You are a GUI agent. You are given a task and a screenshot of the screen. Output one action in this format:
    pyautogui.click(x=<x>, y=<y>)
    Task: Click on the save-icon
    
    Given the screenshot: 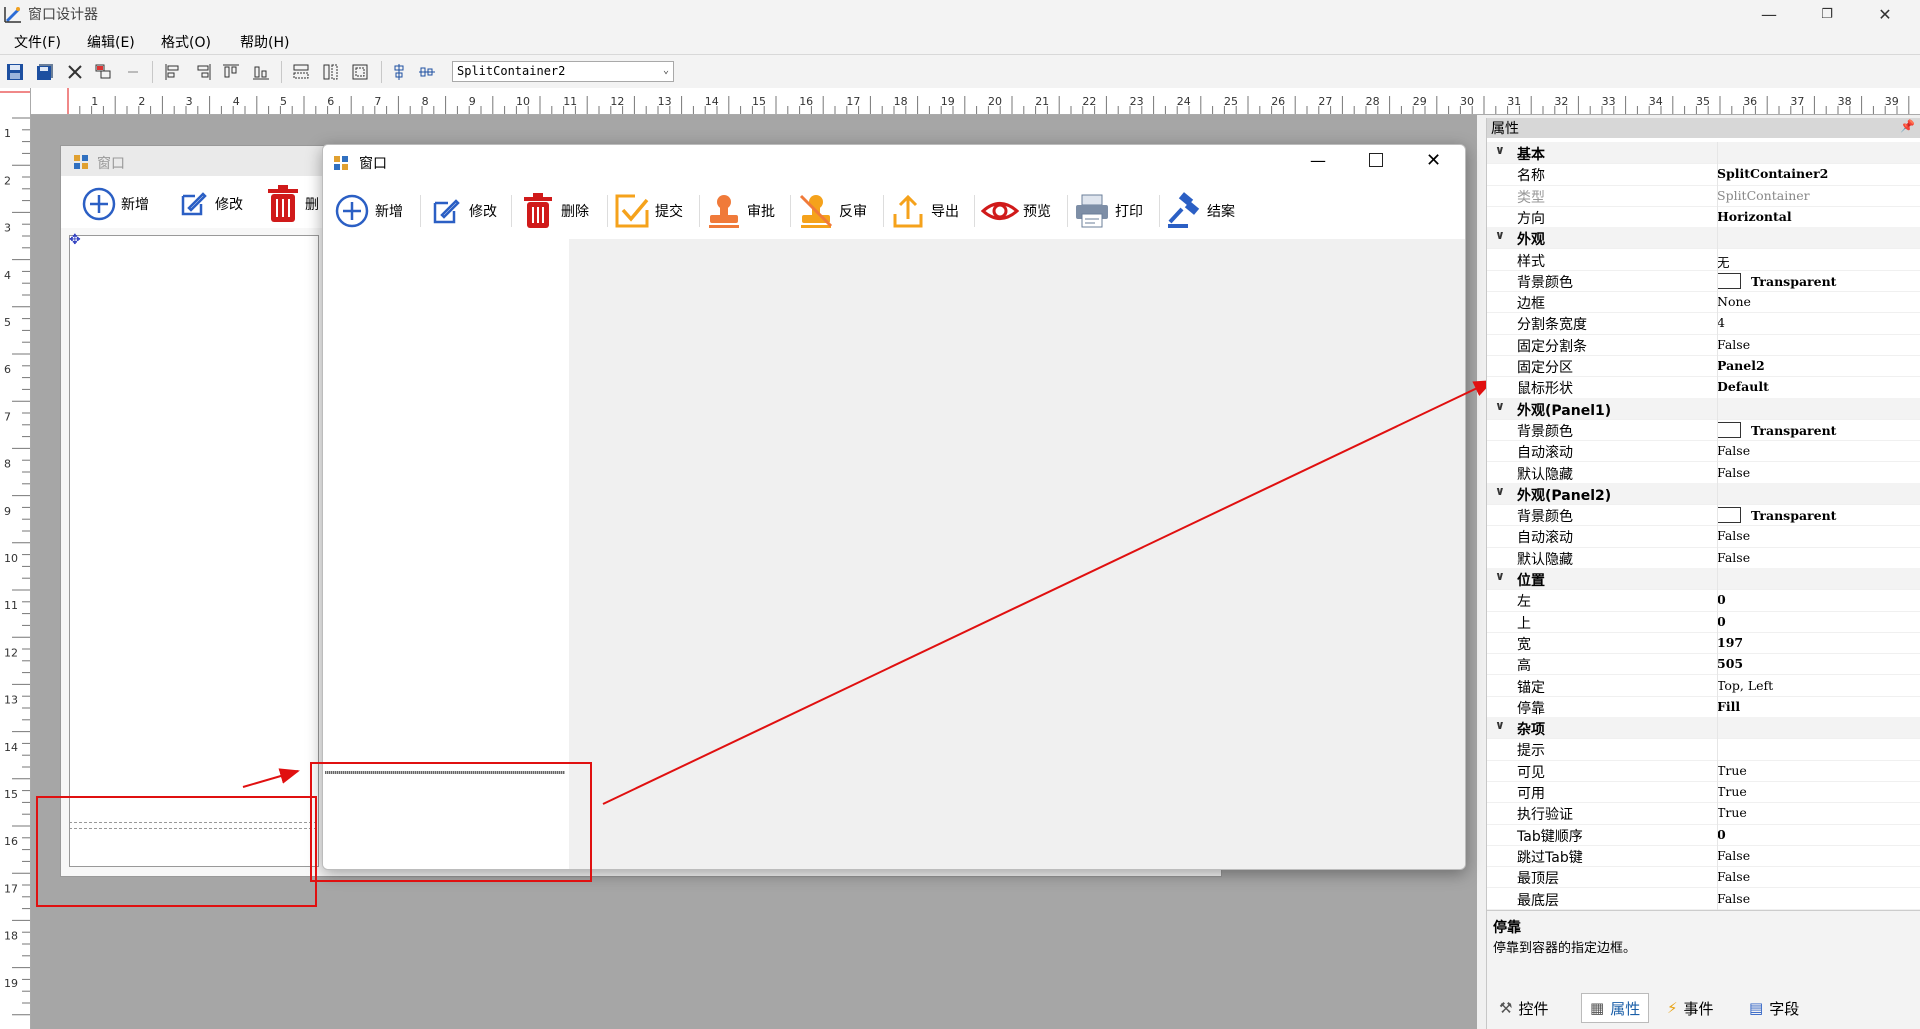 What is the action you would take?
    pyautogui.click(x=15, y=72)
    